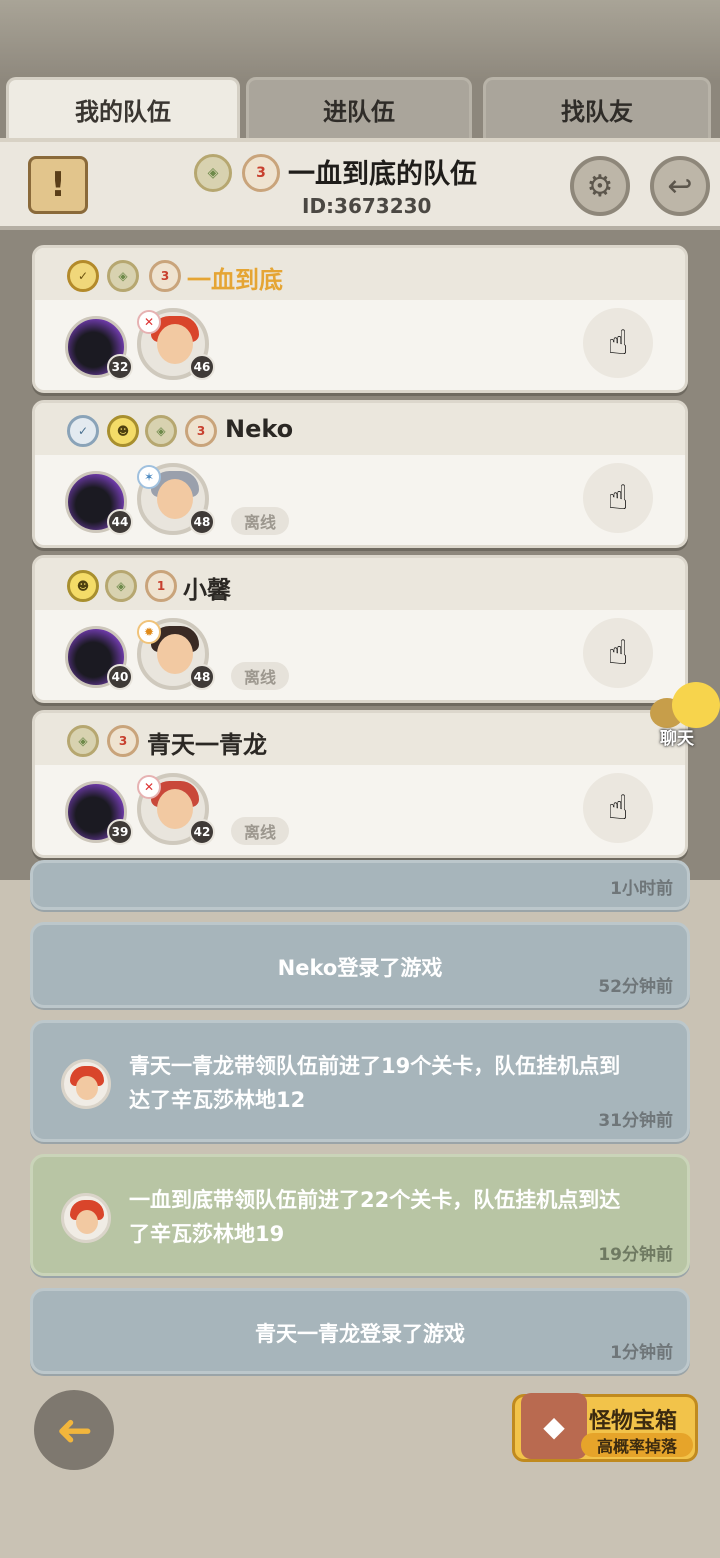  What do you see at coordinates (360, 968) in the screenshot?
I see `log-message: Neko登录了游戏` at bounding box center [360, 968].